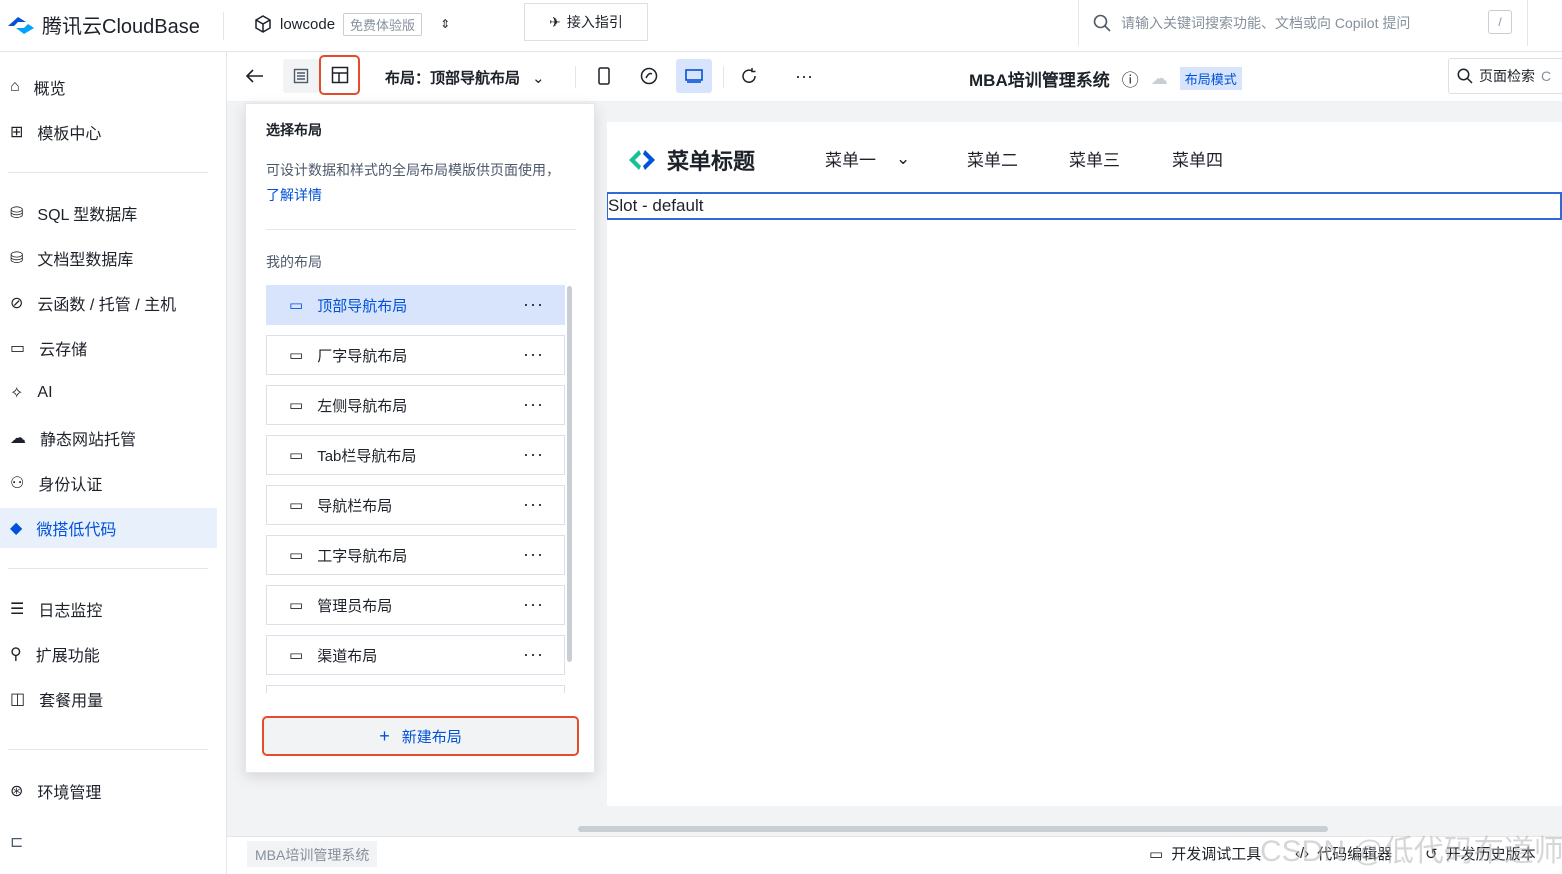 The image size is (1562, 874). Describe the element at coordinates (465, 77) in the screenshot. I see `layout-selector: 布局：顶部导航布局 ⌄` at that location.